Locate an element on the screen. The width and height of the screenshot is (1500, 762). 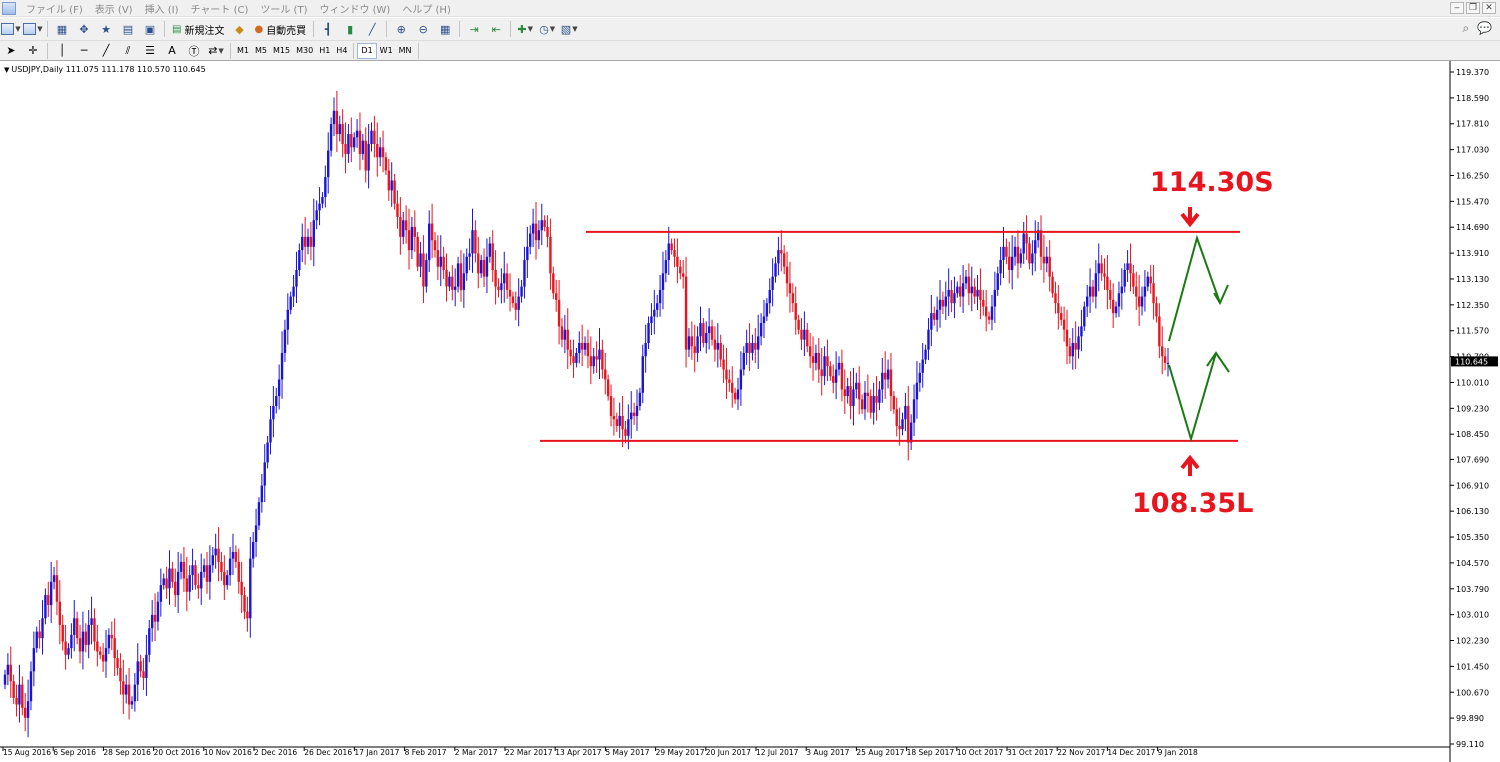
tile-windows-button: ▦ is located at coordinates (445, 29).